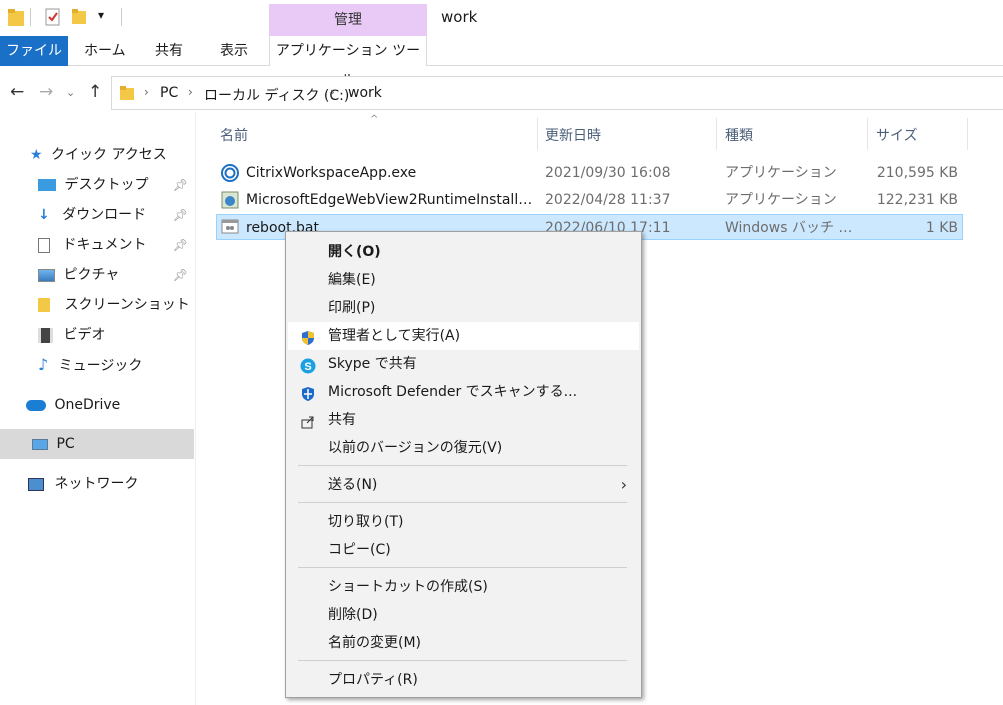 The image size is (1003, 705). Describe the element at coordinates (331, 173) in the screenshot. I see `file-name: CitrixWorkspaceApp.exe` at that location.